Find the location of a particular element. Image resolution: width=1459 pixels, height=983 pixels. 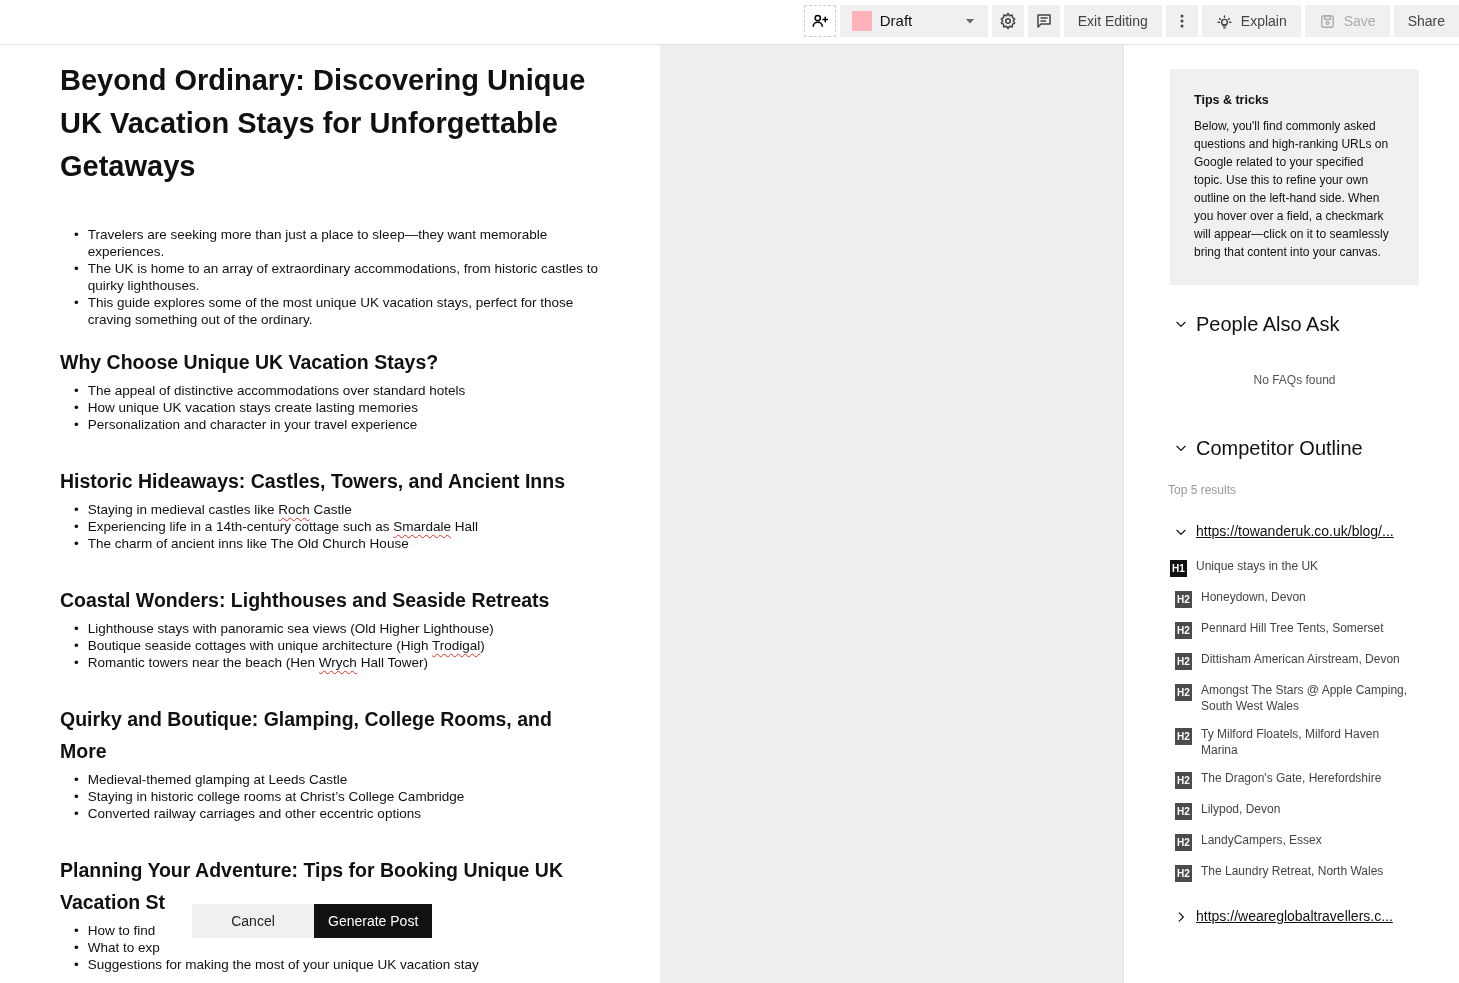

status-dropdown: Draft is located at coordinates (913, 21).